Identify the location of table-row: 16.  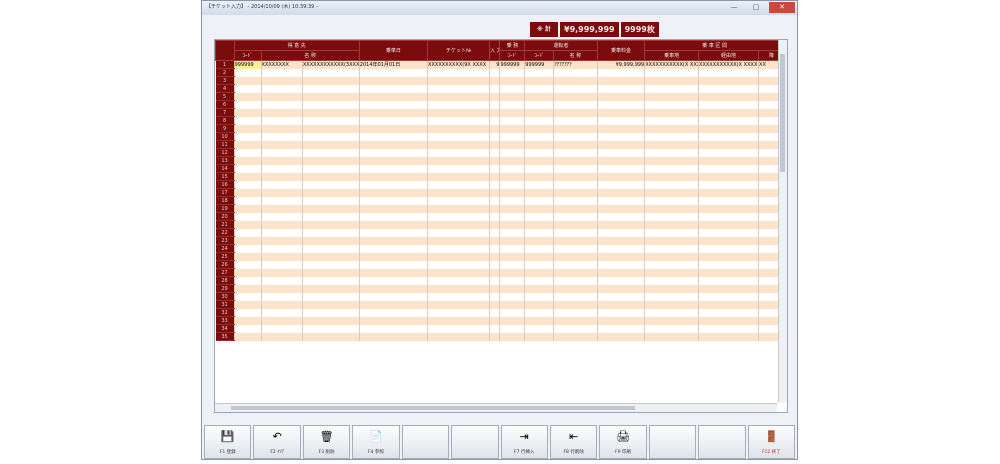
(500, 184).